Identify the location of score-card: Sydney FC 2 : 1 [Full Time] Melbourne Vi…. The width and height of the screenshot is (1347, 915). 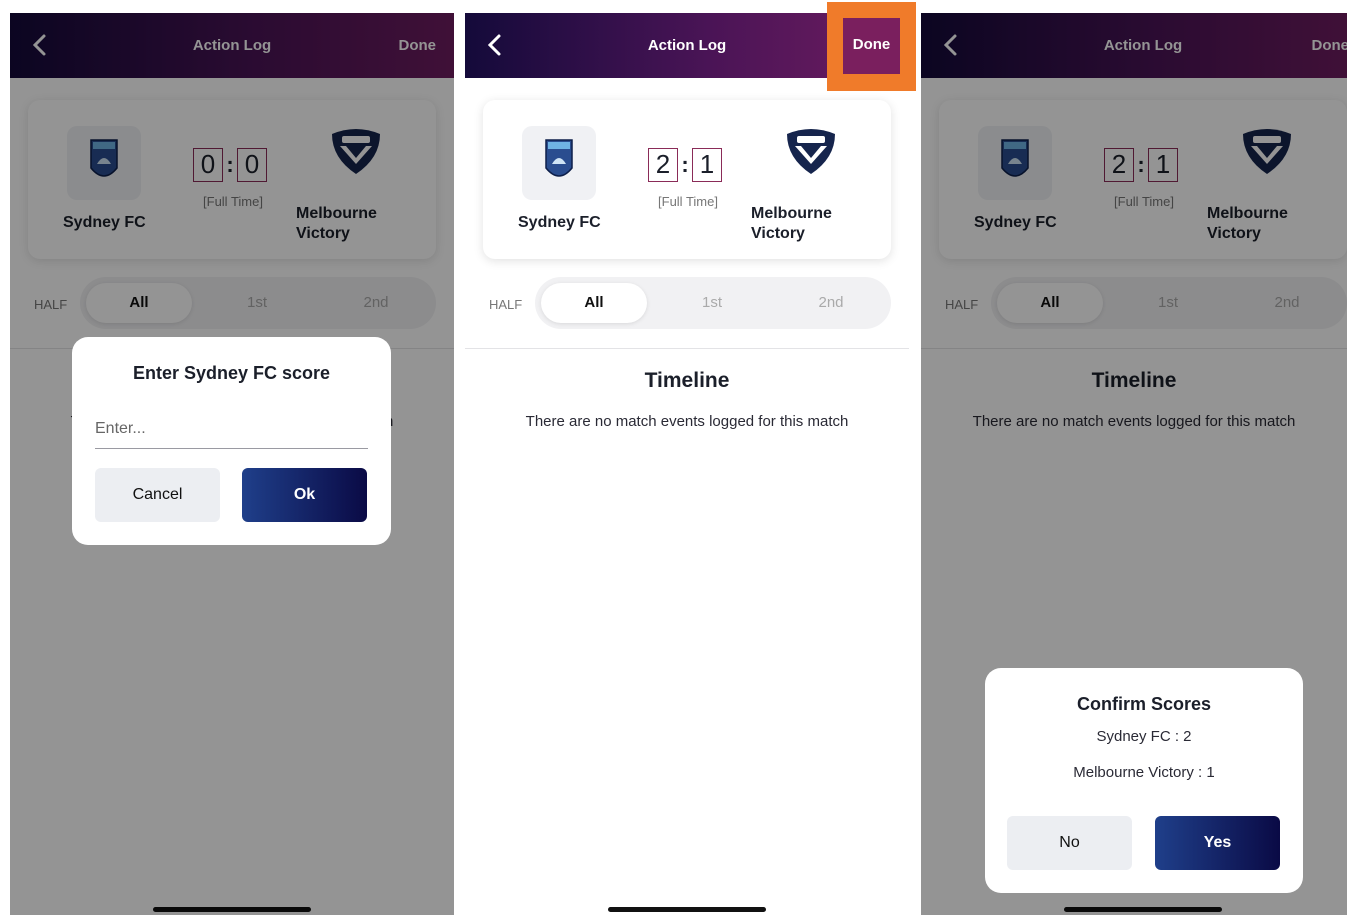
(687, 179).